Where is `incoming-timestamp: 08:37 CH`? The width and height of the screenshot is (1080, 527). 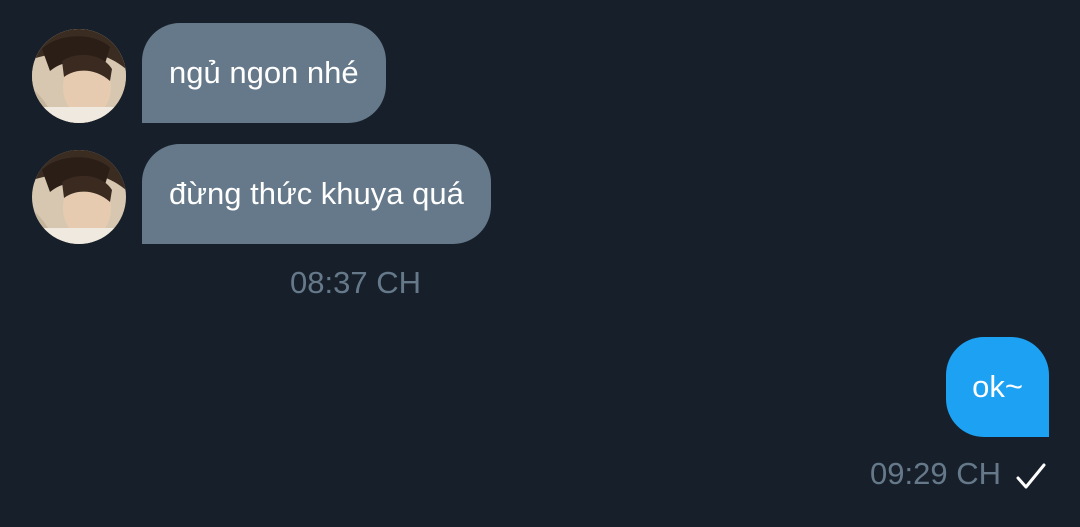
incoming-timestamp: 08:37 CH is located at coordinates (355, 282).